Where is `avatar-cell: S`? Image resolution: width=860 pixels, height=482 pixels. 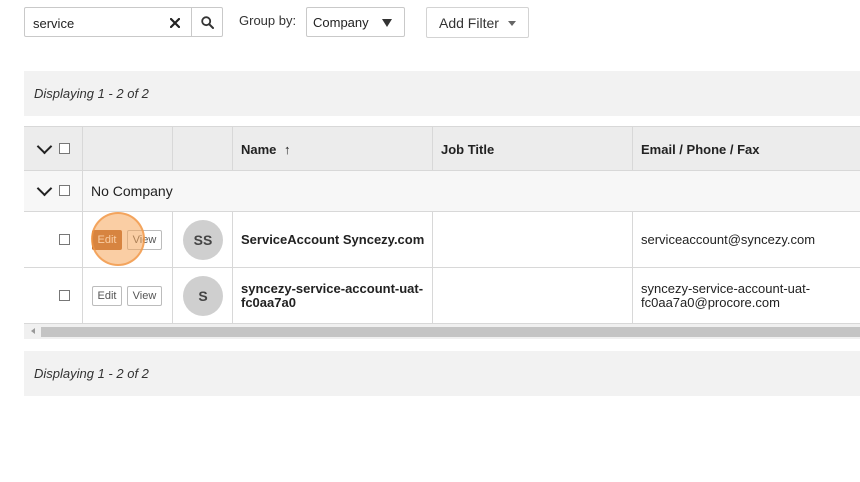
avatar-cell: S is located at coordinates (203, 295).